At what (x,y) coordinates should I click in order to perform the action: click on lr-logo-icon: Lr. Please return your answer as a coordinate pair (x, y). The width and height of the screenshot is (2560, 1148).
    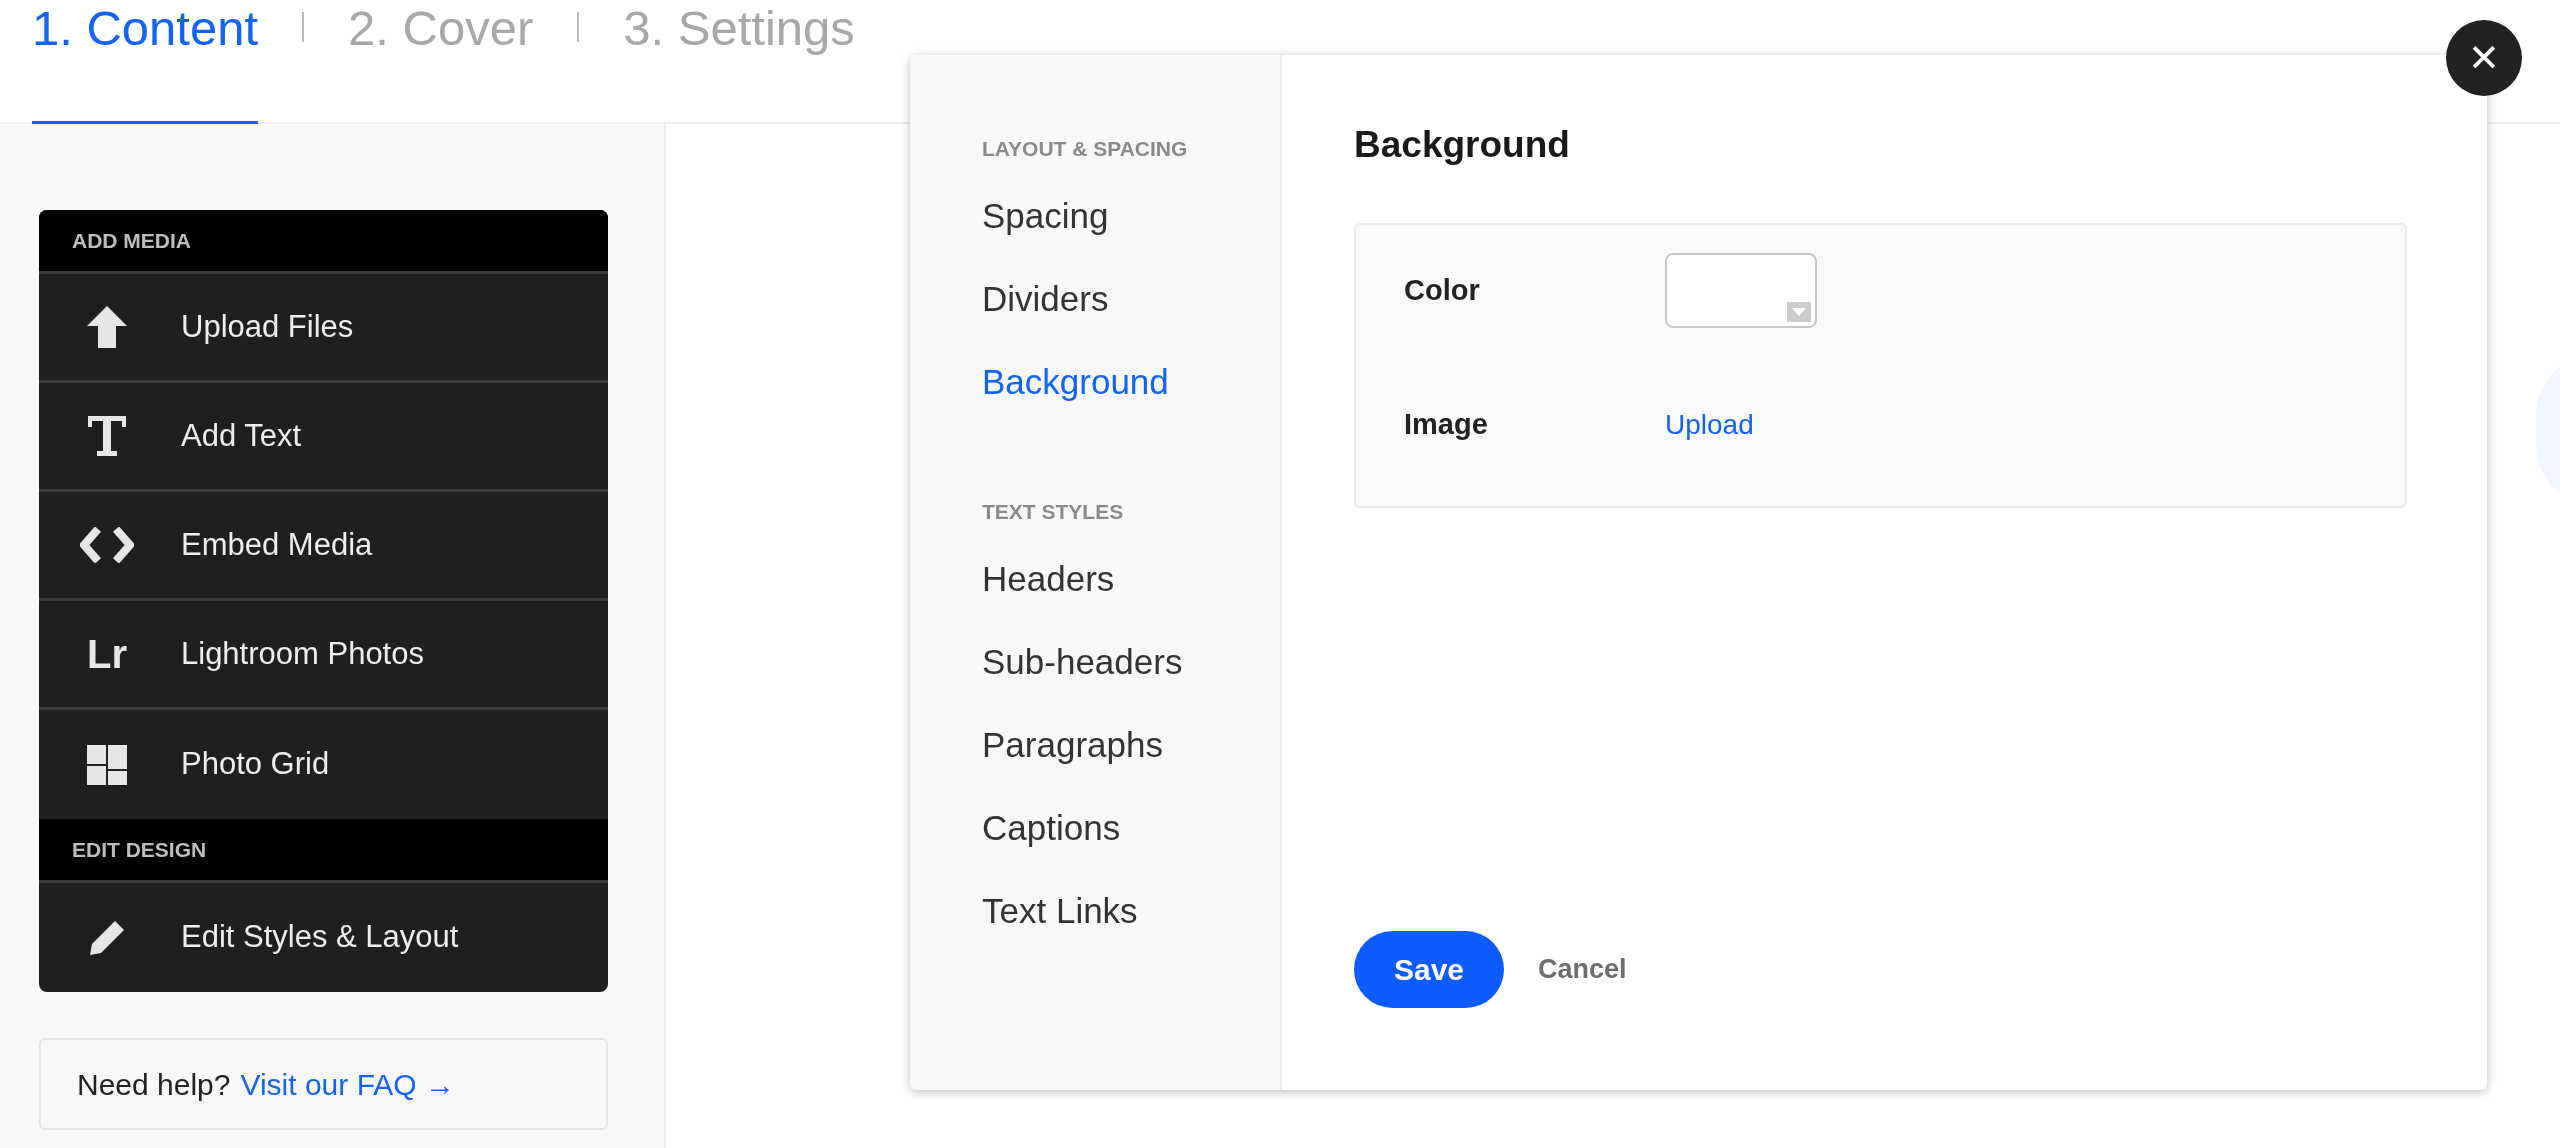
    Looking at the image, I should click on (107, 654).